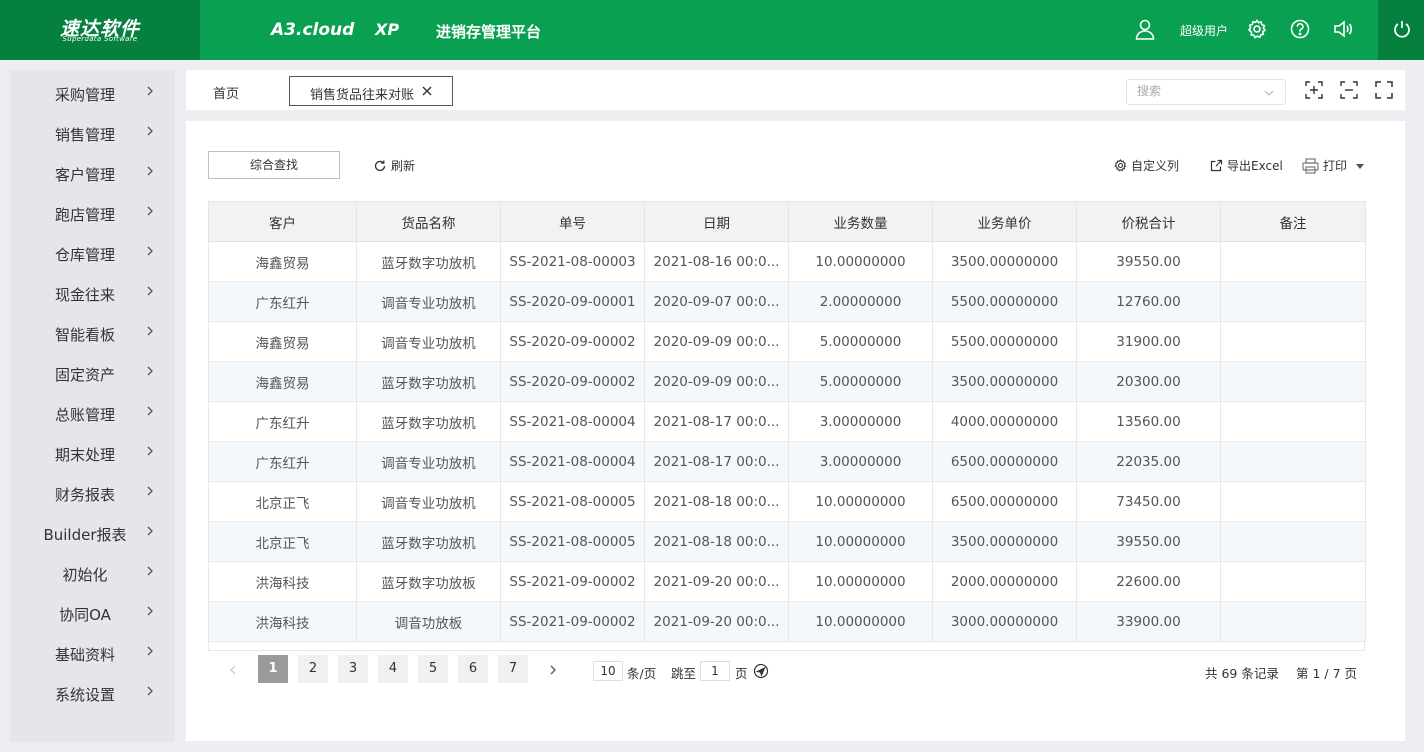 The image size is (1424, 752). What do you see at coordinates (795, 90) in the screenshot?
I see `tab-bar: 首页 销售货品往来对账` at bounding box center [795, 90].